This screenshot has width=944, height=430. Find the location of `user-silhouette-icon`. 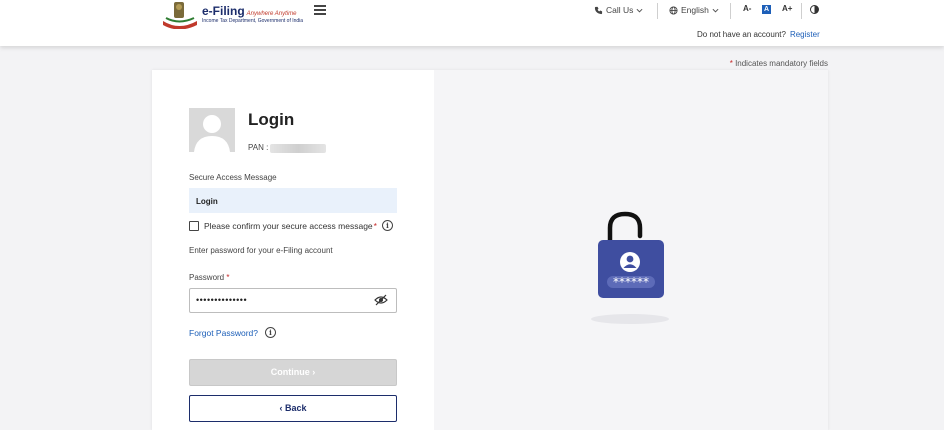

user-silhouette-icon is located at coordinates (212, 133).